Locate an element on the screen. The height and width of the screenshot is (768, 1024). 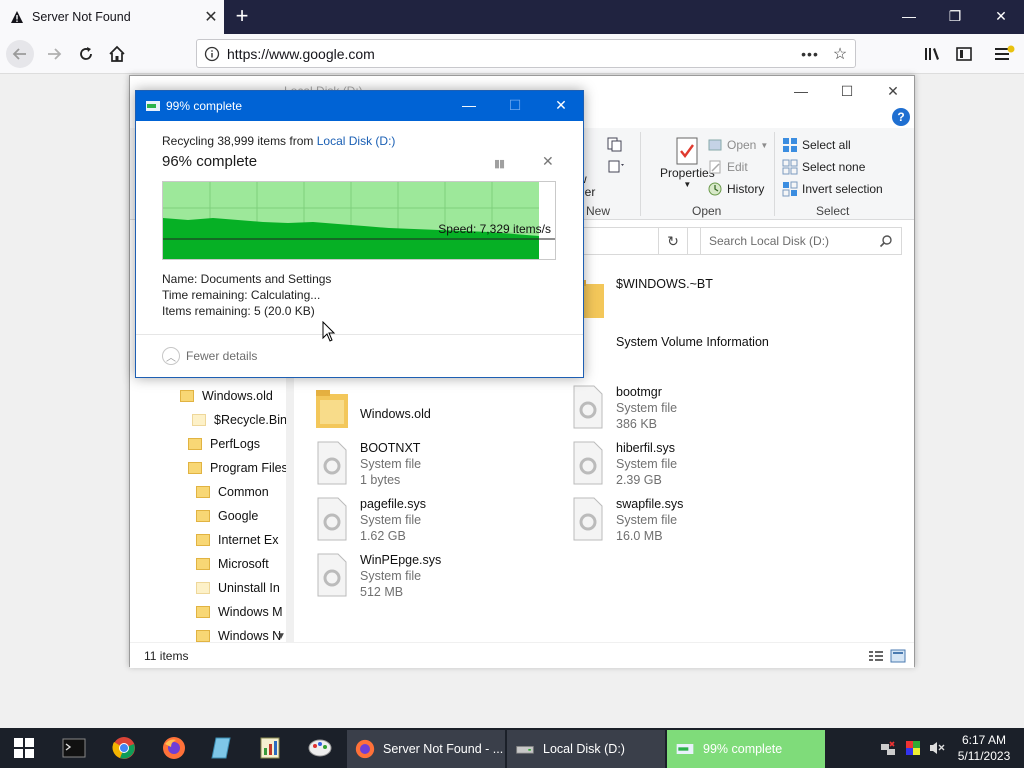
file-name: System Volume Information is located at coordinates (692, 342).